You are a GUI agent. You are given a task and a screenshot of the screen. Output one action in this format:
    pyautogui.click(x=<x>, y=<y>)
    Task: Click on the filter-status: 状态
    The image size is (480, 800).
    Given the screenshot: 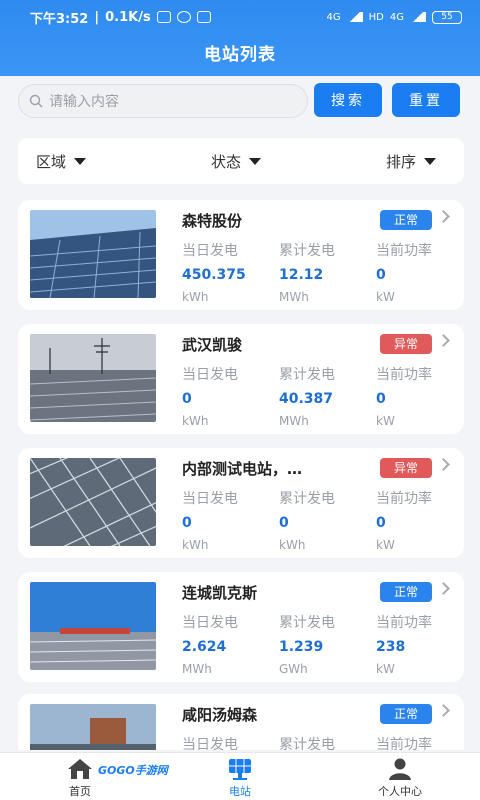 What is the action you would take?
    pyautogui.click(x=236, y=161)
    